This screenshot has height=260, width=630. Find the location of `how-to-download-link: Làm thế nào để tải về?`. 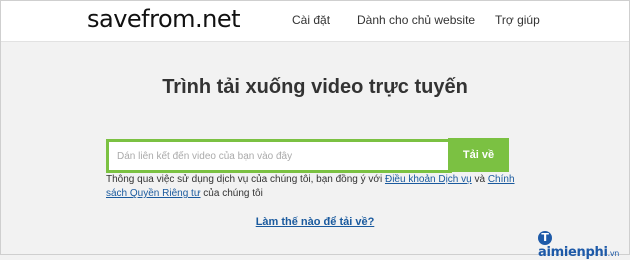

how-to-download-link: Làm thế nào để tải về? is located at coordinates (315, 222).